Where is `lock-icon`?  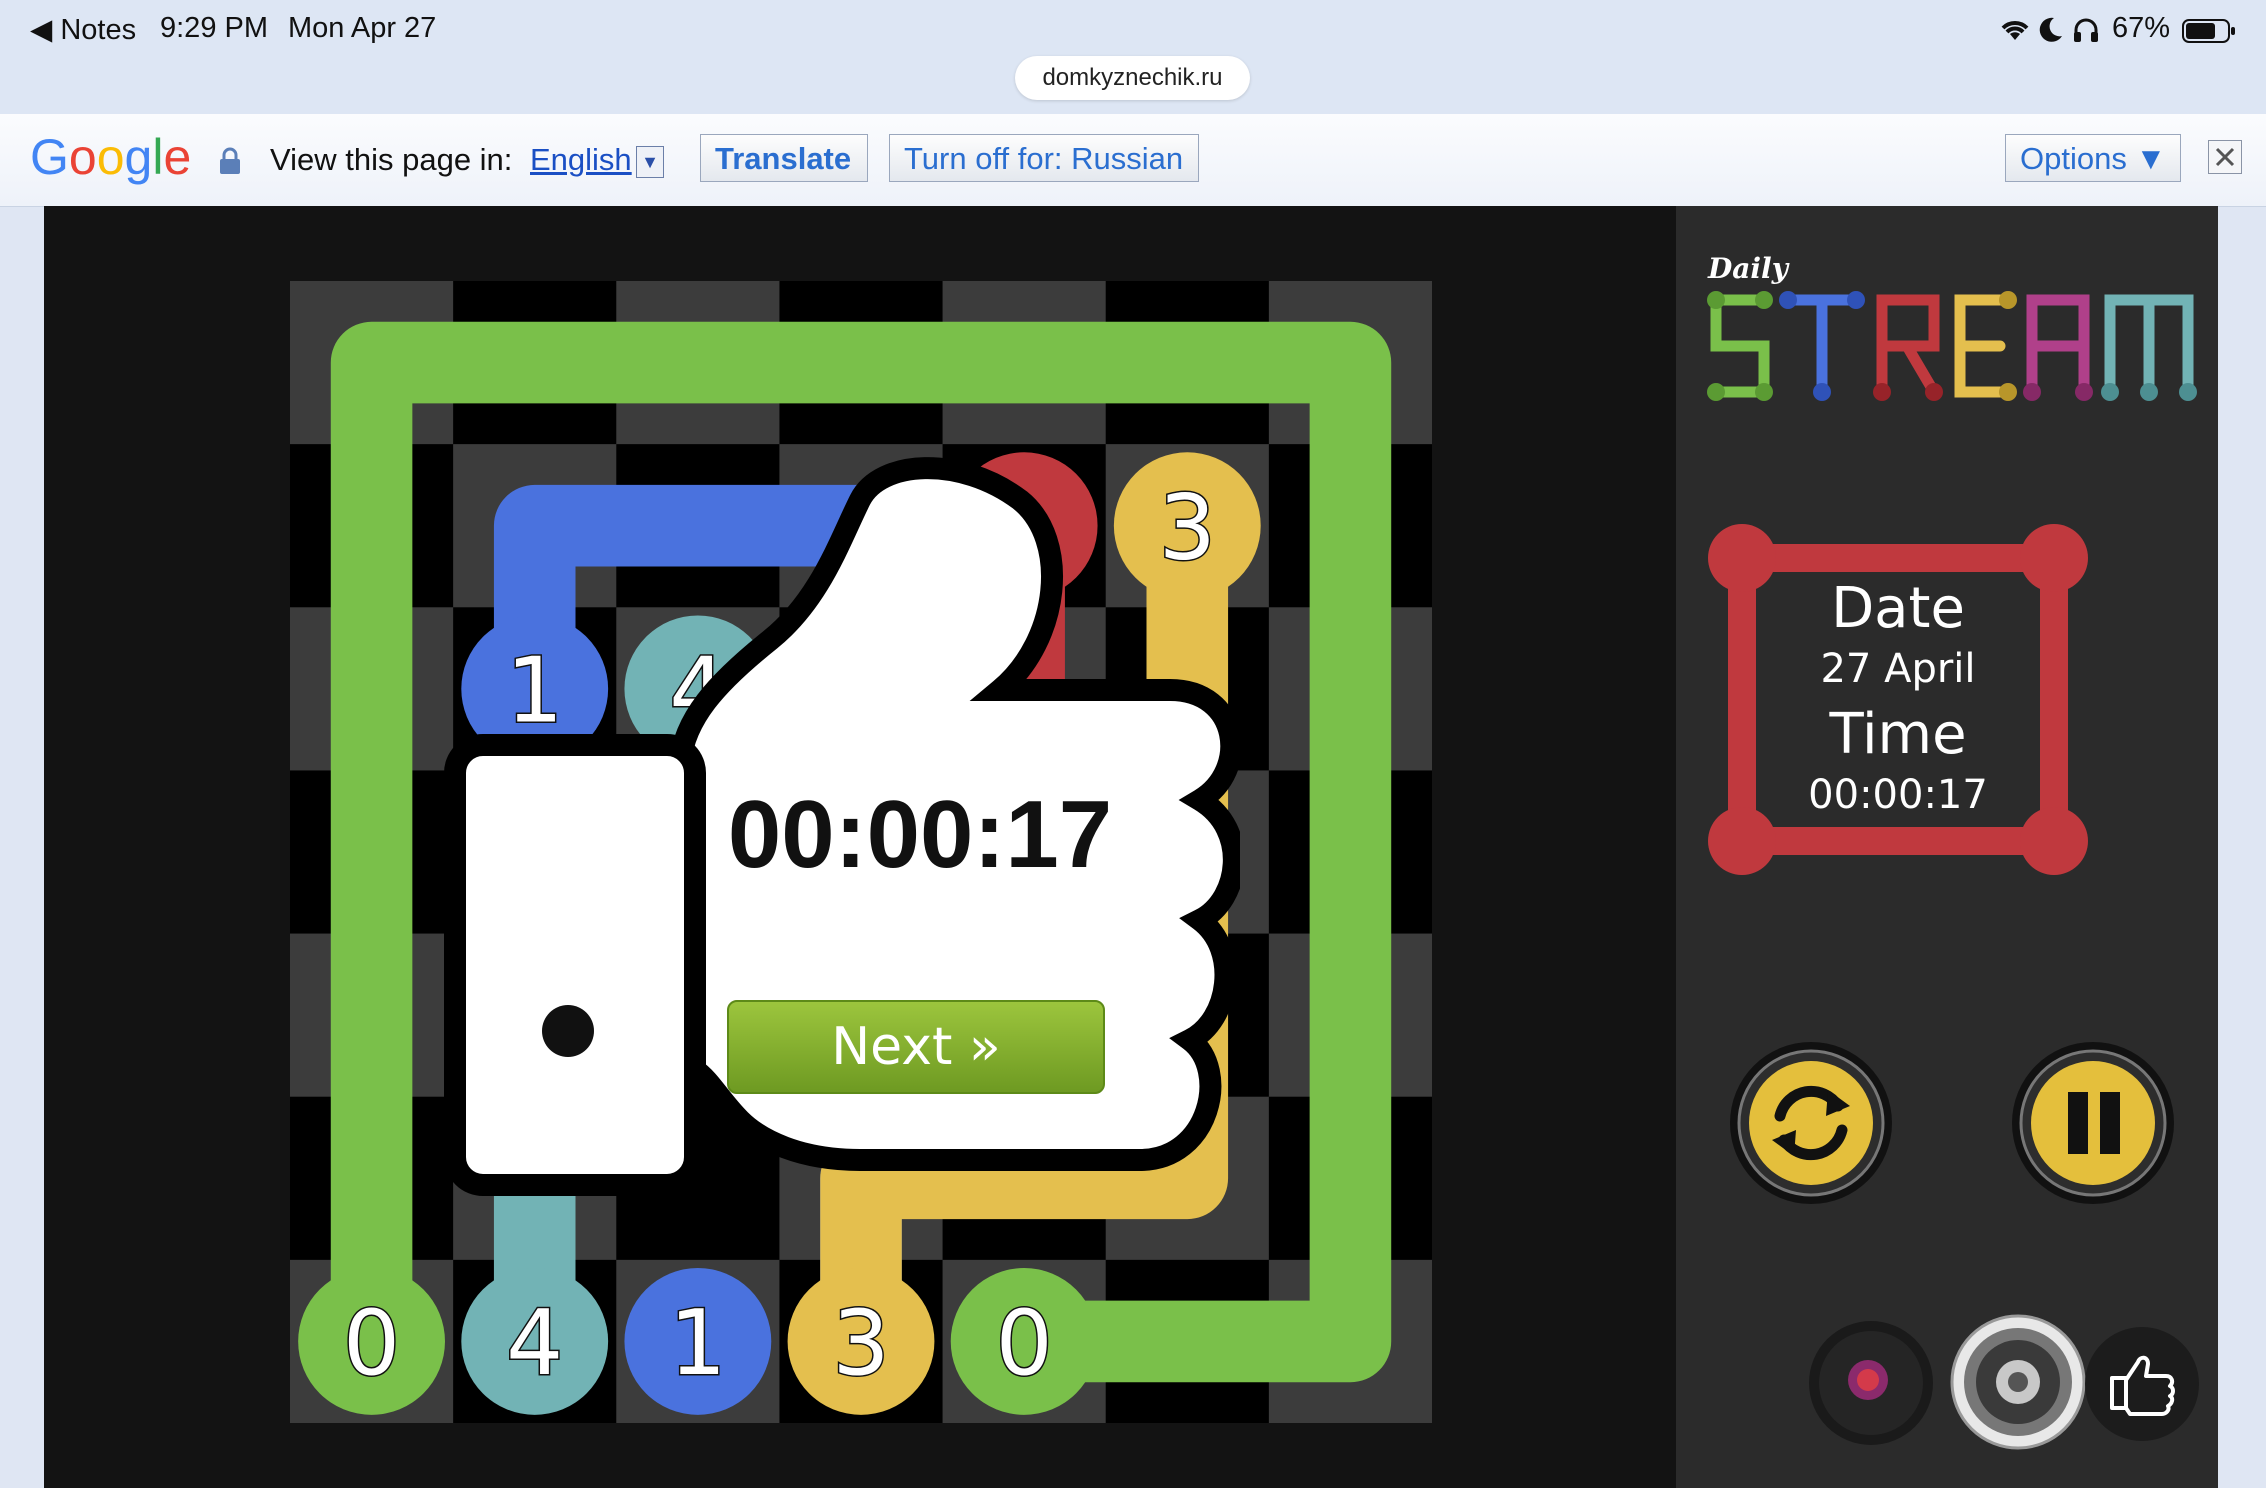
lock-icon is located at coordinates (230, 160).